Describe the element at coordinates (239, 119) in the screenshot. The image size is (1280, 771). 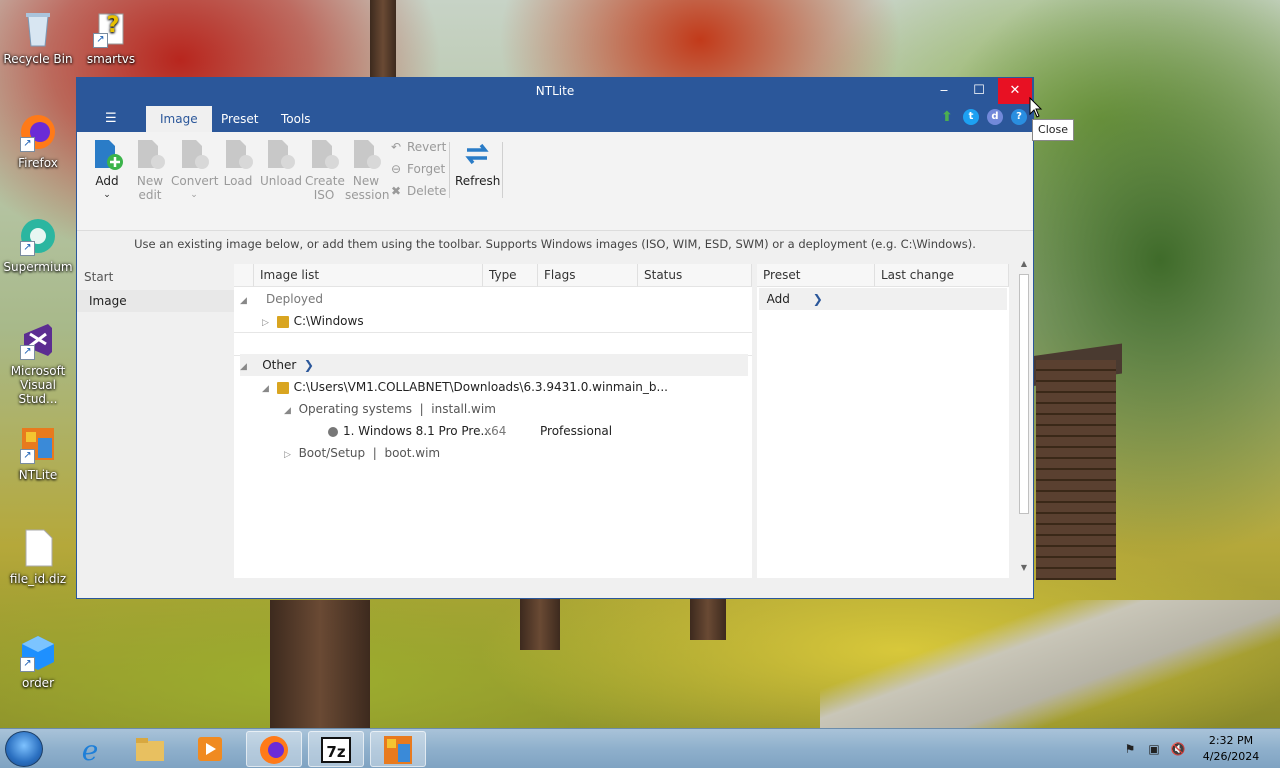
I see `tab-preset: Preset` at that location.